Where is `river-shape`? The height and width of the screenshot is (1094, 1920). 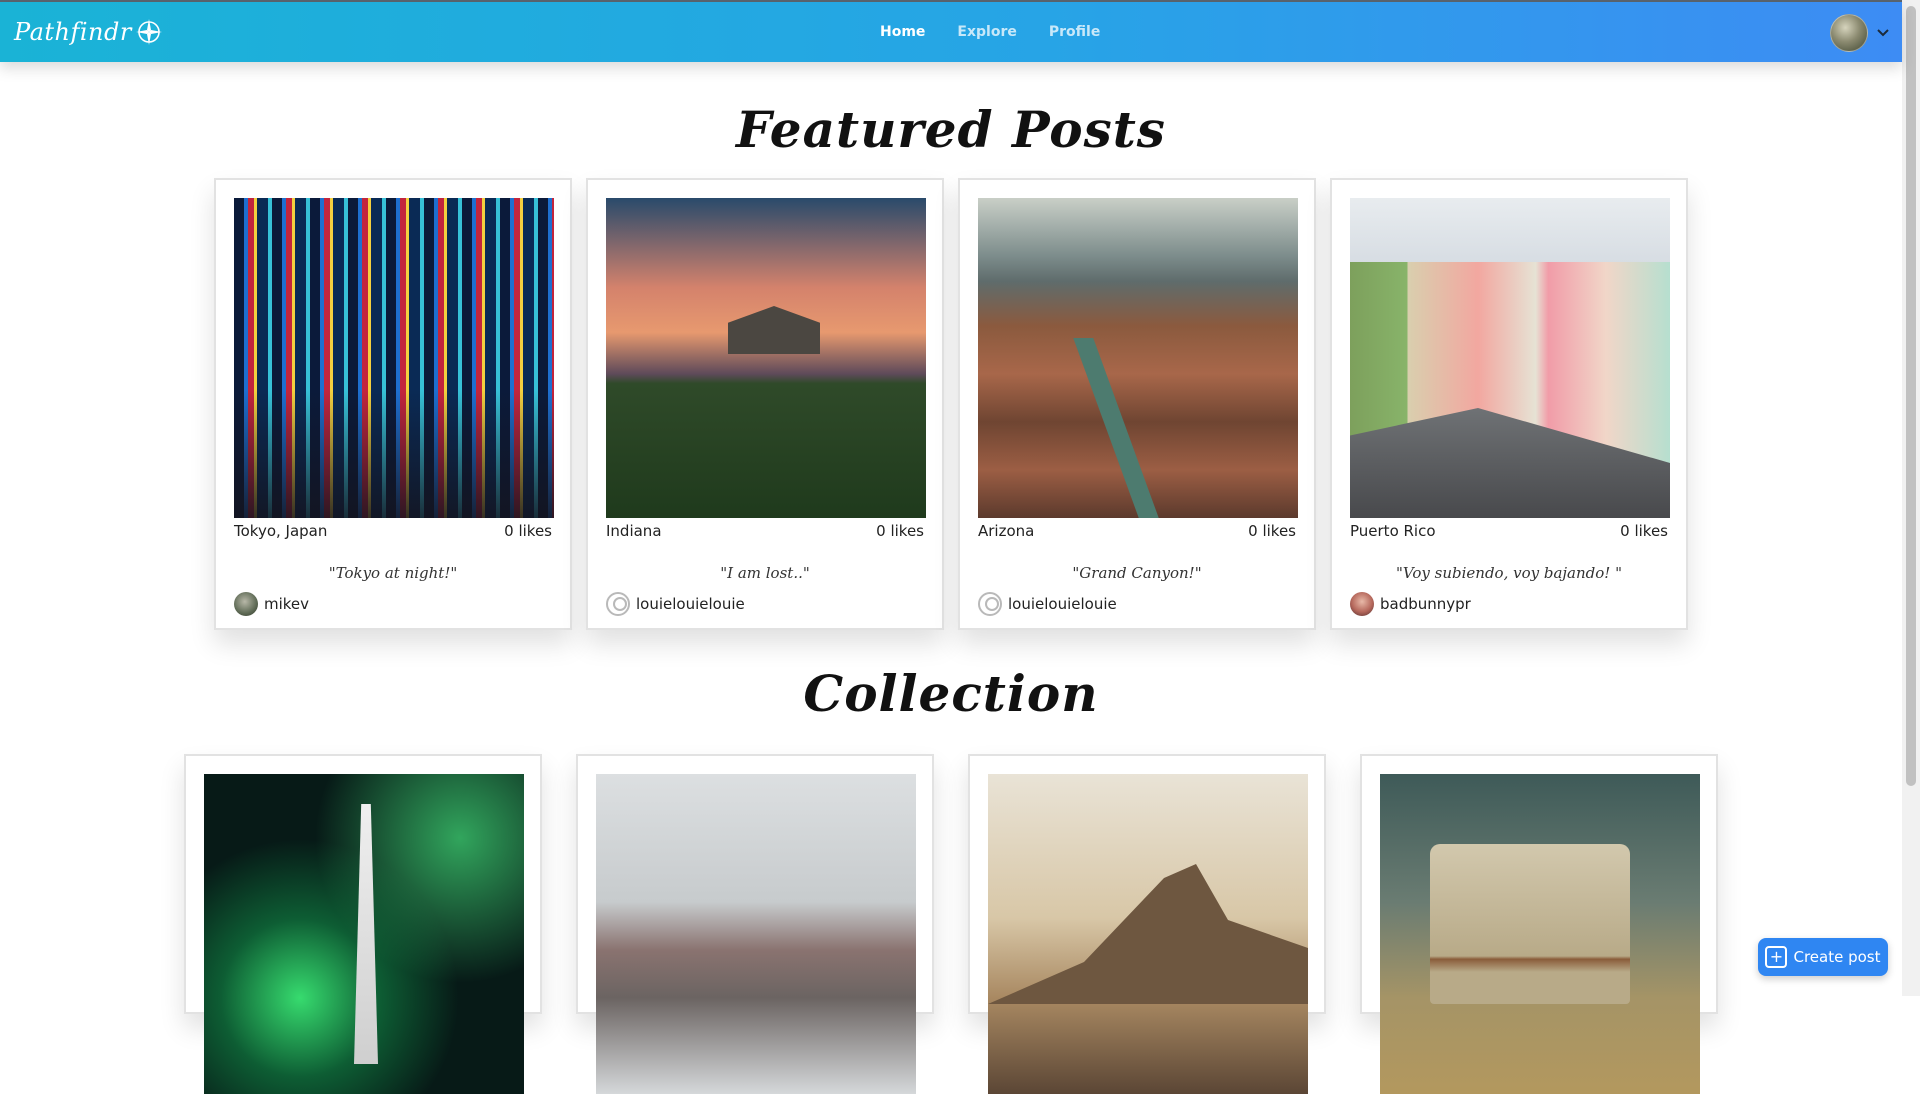 river-shape is located at coordinates (1116, 428).